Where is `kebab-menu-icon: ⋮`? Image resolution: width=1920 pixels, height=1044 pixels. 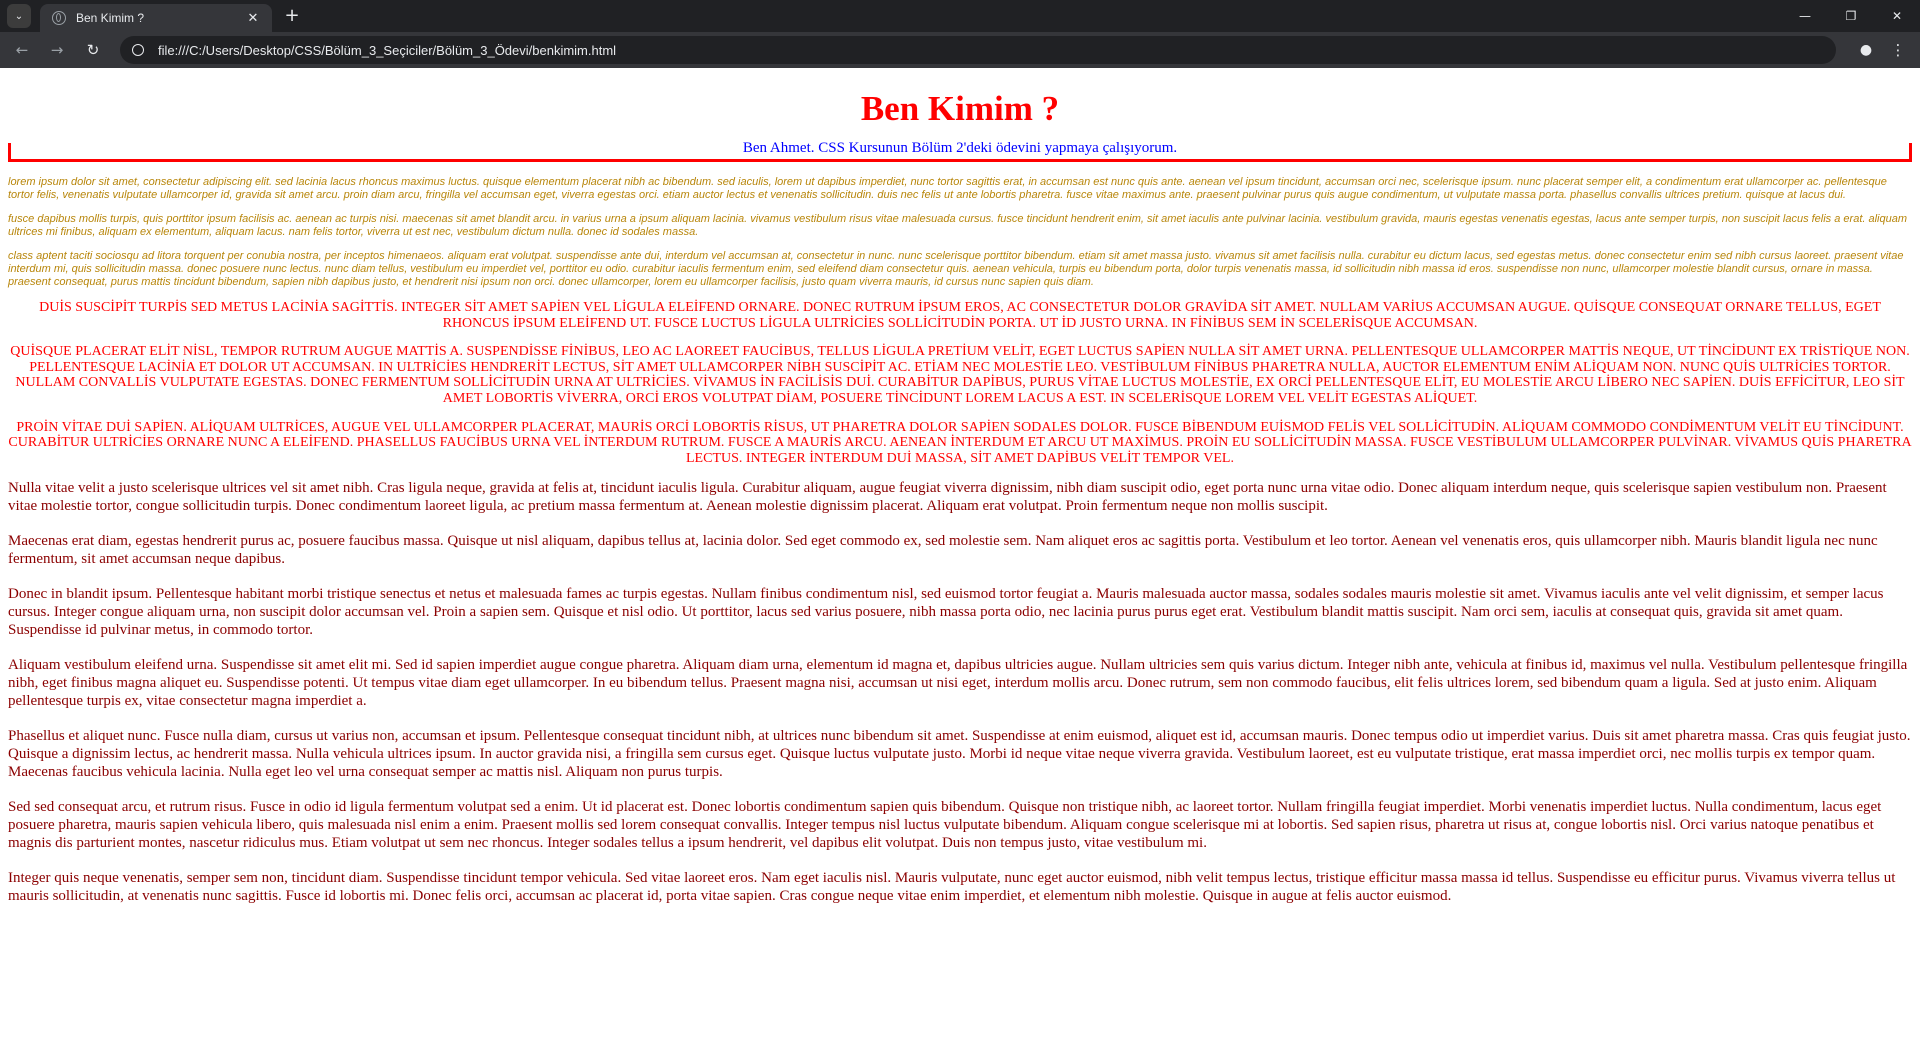 kebab-menu-icon: ⋮ is located at coordinates (1898, 50).